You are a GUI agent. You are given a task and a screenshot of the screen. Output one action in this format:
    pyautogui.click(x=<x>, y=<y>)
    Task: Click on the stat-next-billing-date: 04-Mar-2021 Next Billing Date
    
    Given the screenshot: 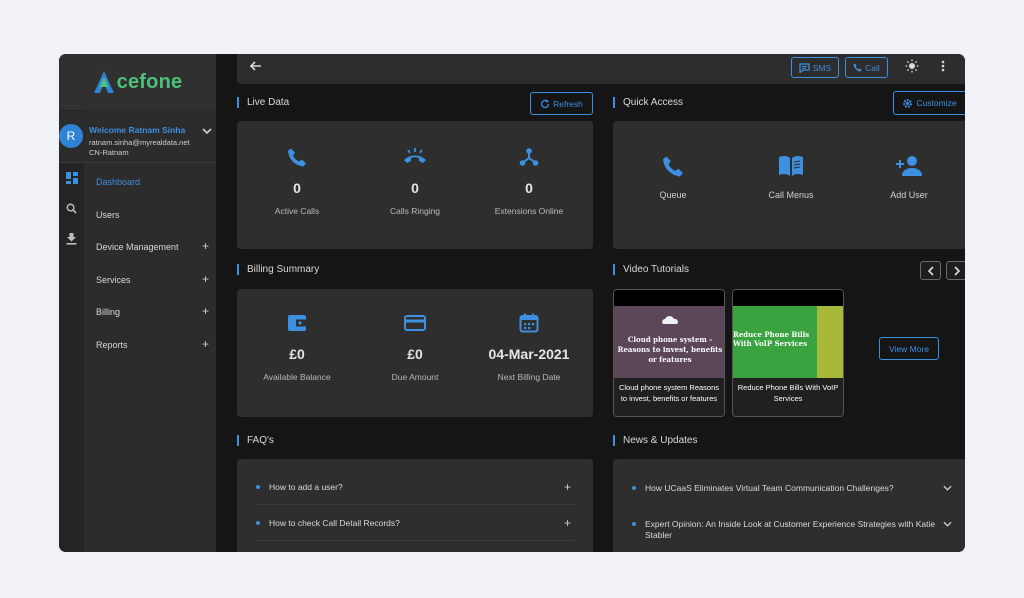 What is the action you would take?
    pyautogui.click(x=529, y=347)
    